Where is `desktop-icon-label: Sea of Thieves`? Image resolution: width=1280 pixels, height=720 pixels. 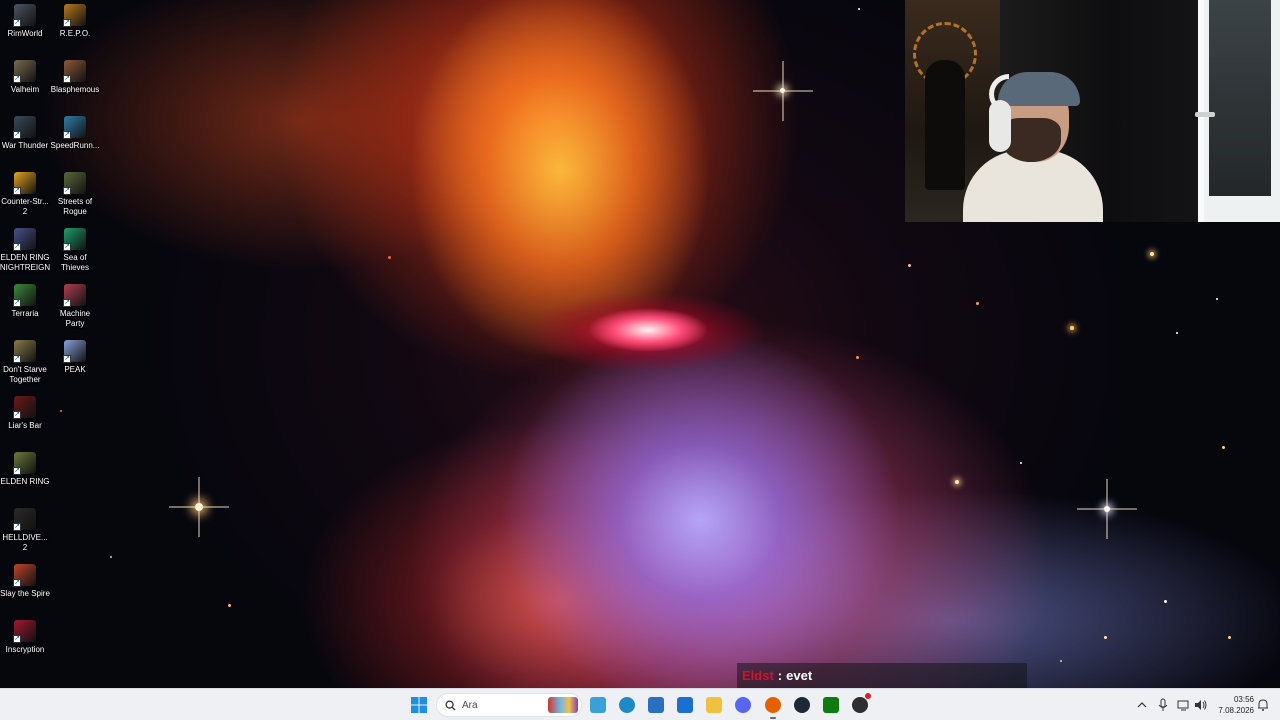 desktop-icon-label: Sea of Thieves is located at coordinates (74, 262).